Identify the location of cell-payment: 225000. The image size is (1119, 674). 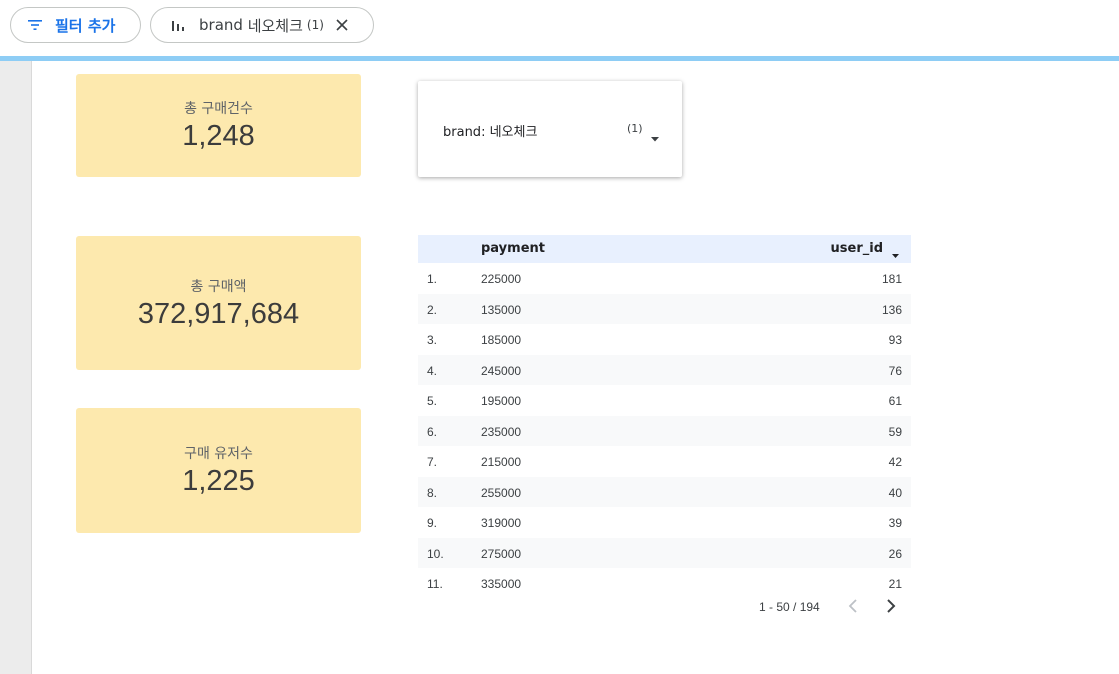
(501, 279).